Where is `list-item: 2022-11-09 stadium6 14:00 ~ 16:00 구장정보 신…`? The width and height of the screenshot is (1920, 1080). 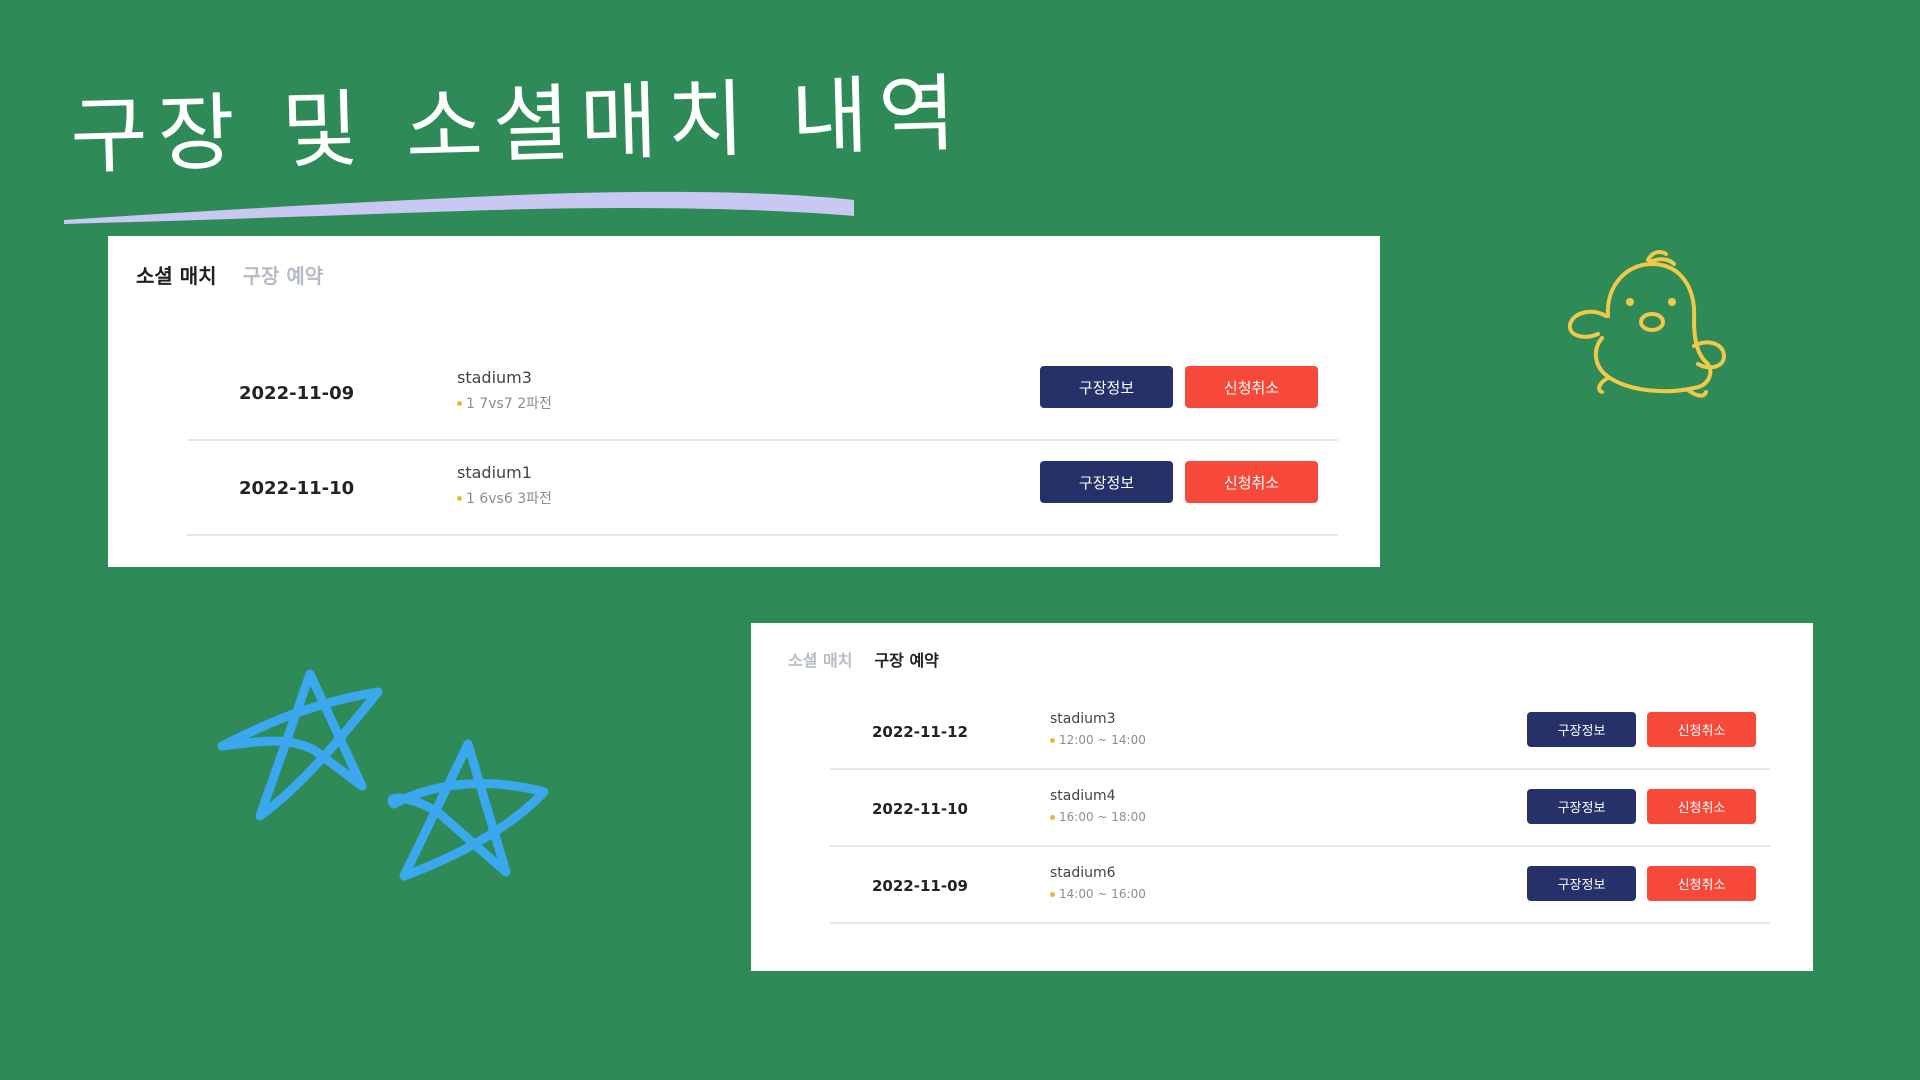
list-item: 2022-11-09 stadium6 14:00 ~ 16:00 구장정보 신… is located at coordinates (1300, 885).